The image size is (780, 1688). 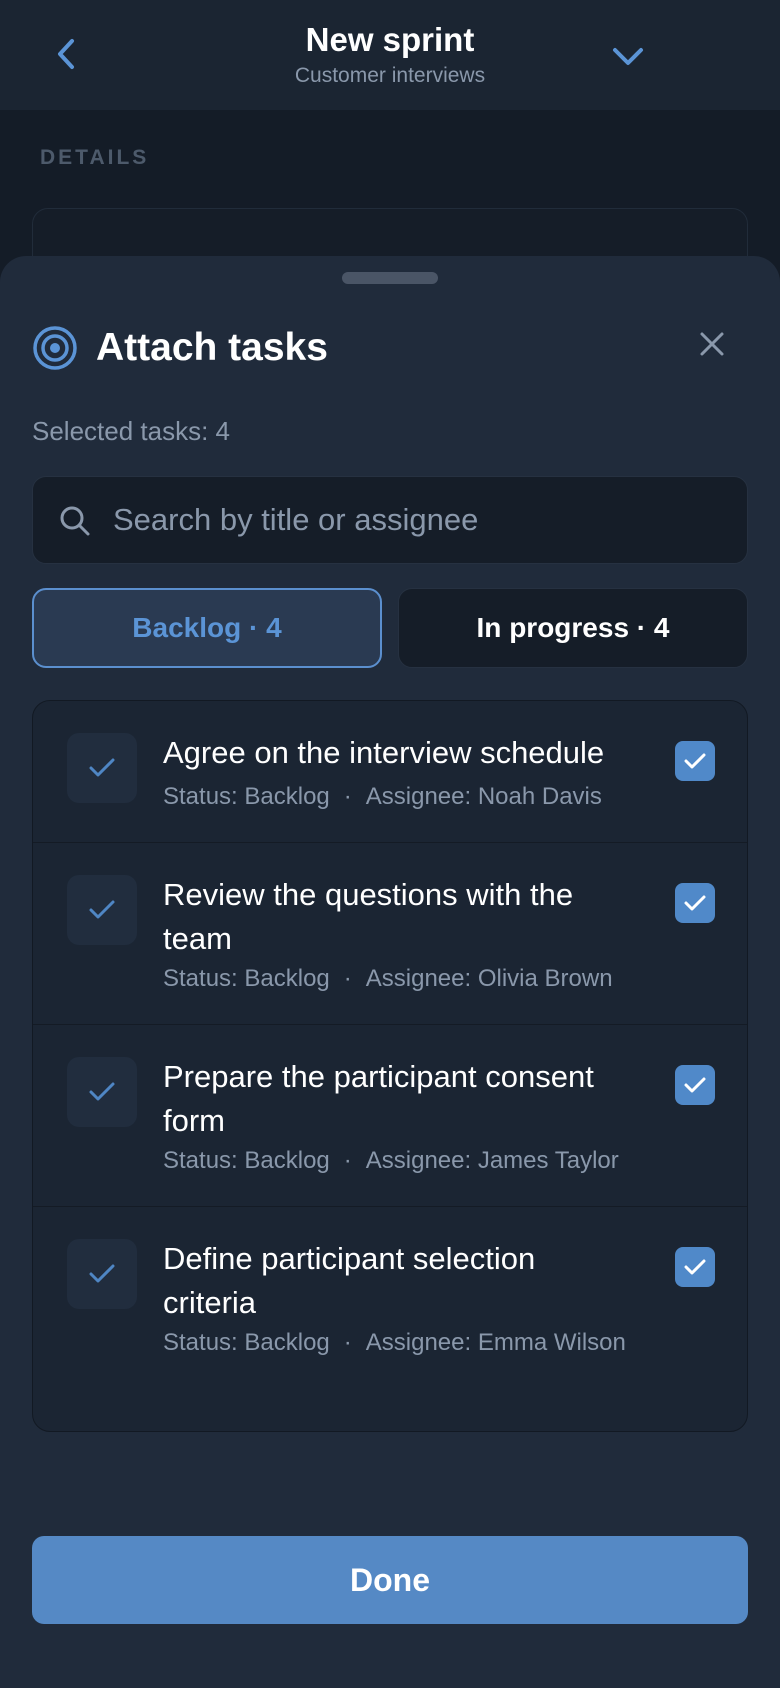 I want to click on task-meta: Status: Backlog · Assignee: James Taylor, so click(x=391, y=1161).